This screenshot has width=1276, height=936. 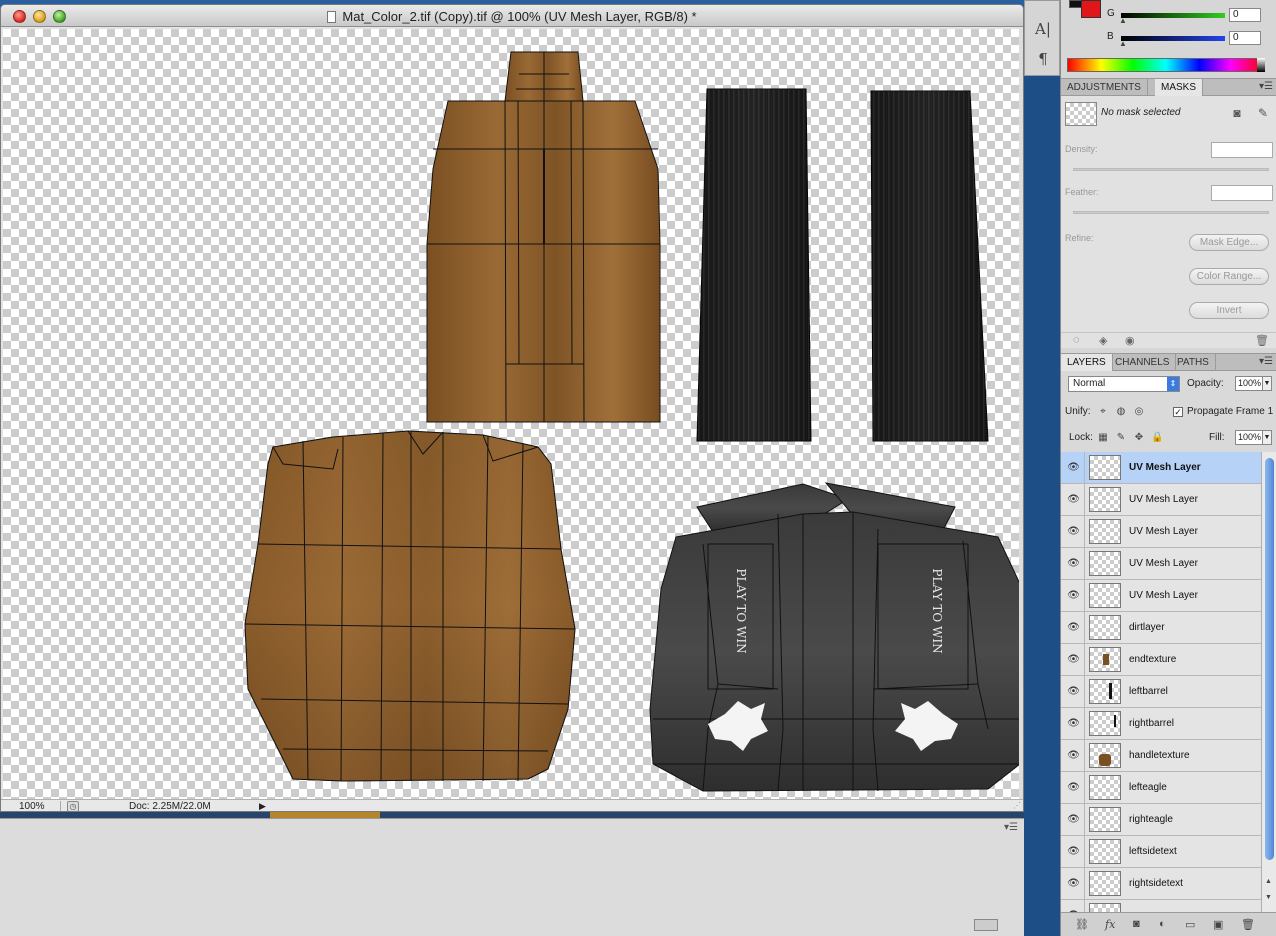 What do you see at coordinates (1193, 362) in the screenshot?
I see `tab-paths: PATHS` at bounding box center [1193, 362].